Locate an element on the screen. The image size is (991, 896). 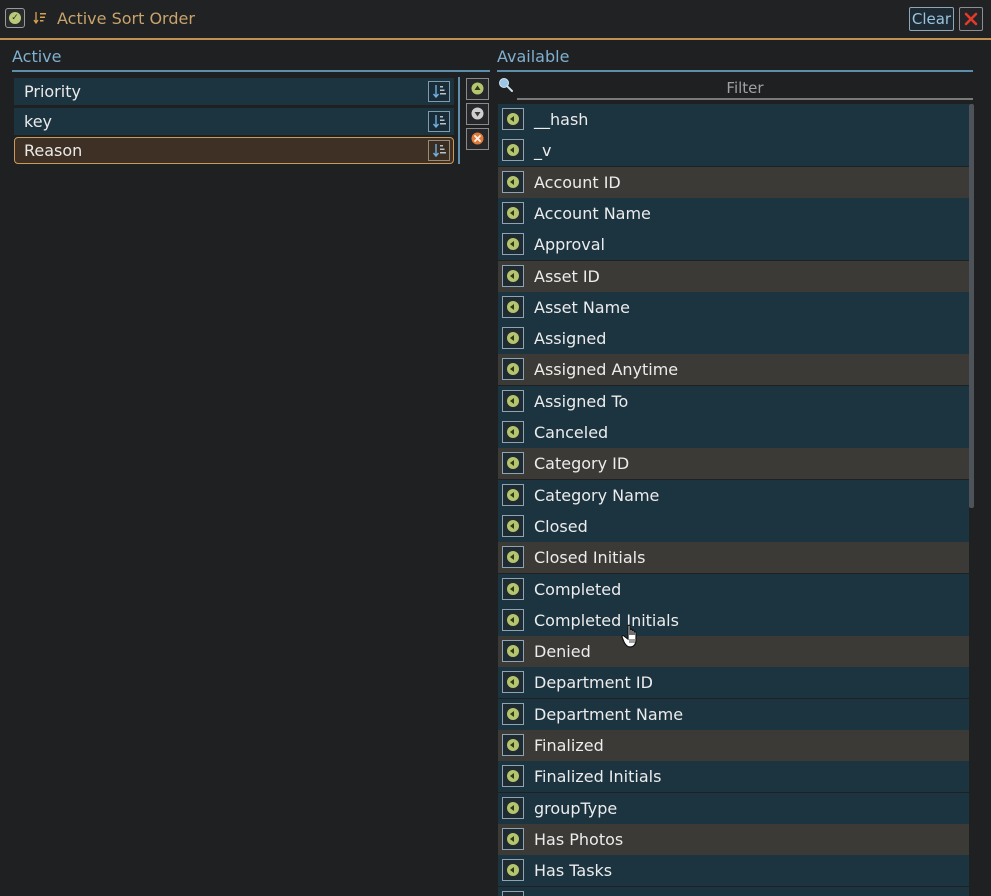
active-header: Active is located at coordinates (251, 59).